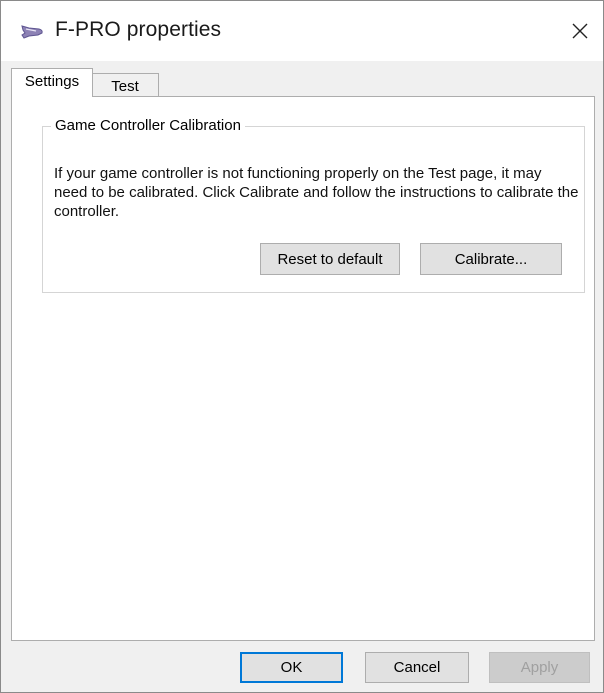  I want to click on apply-button: Apply, so click(539, 667).